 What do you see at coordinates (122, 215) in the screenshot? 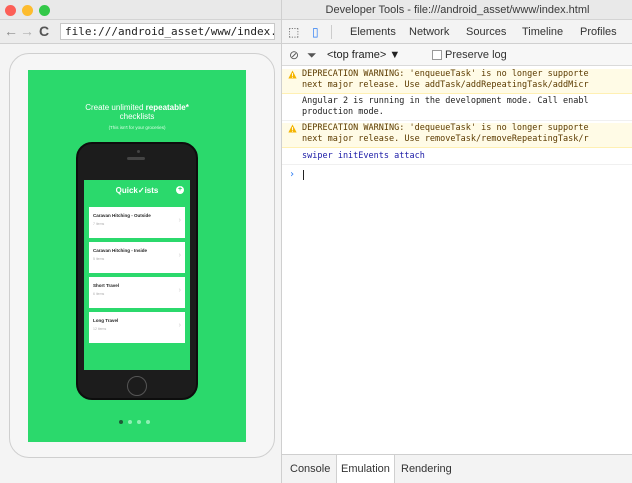
I see `list-item-title: Caravan Hitching - Outside` at bounding box center [122, 215].